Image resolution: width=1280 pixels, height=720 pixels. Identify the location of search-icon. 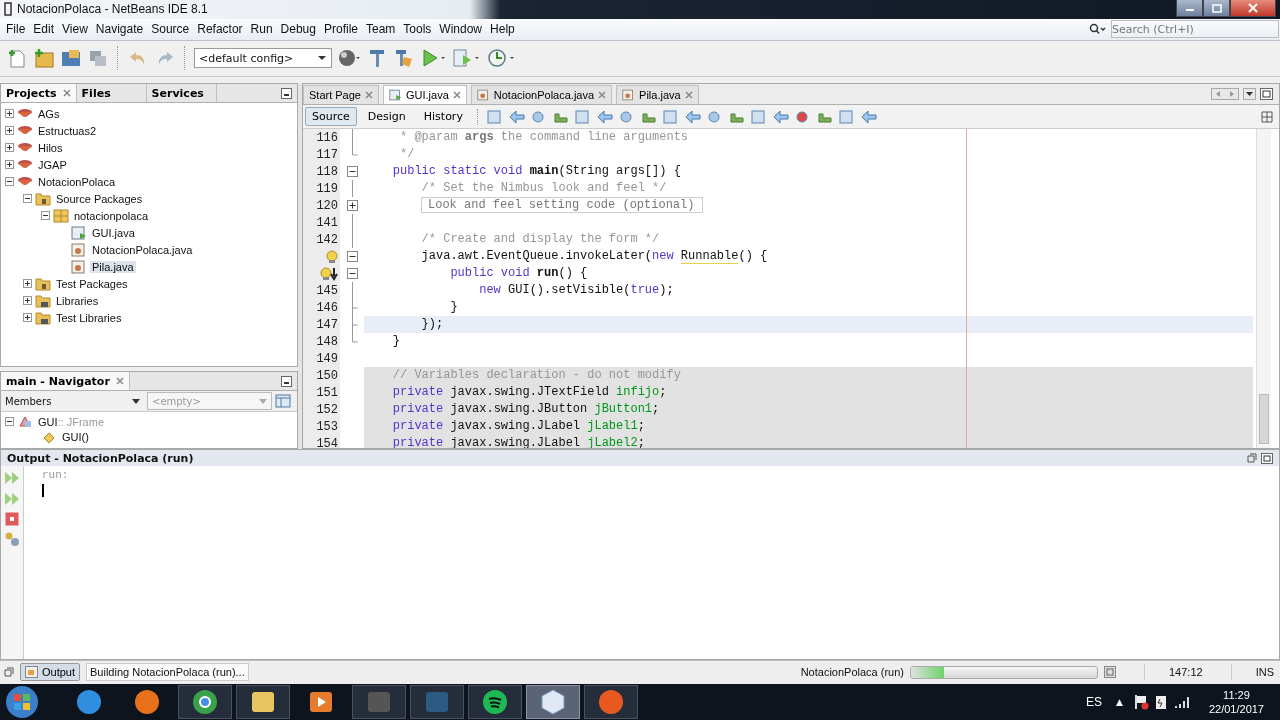
(1098, 29).